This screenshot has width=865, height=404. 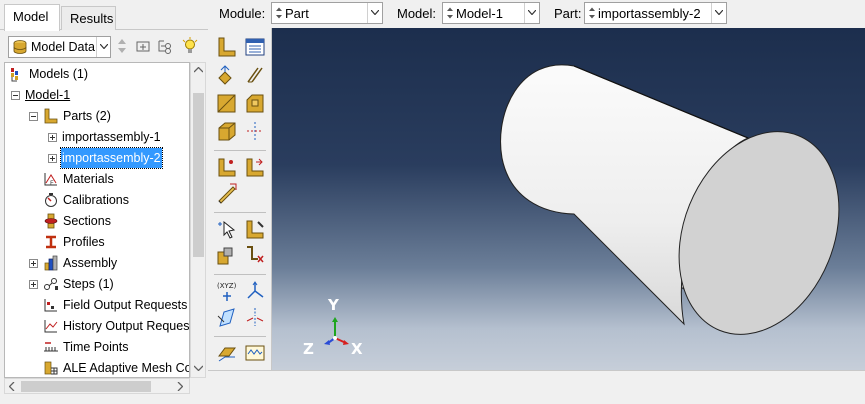 What do you see at coordinates (51, 116) in the screenshot?
I see `parts-icon` at bounding box center [51, 116].